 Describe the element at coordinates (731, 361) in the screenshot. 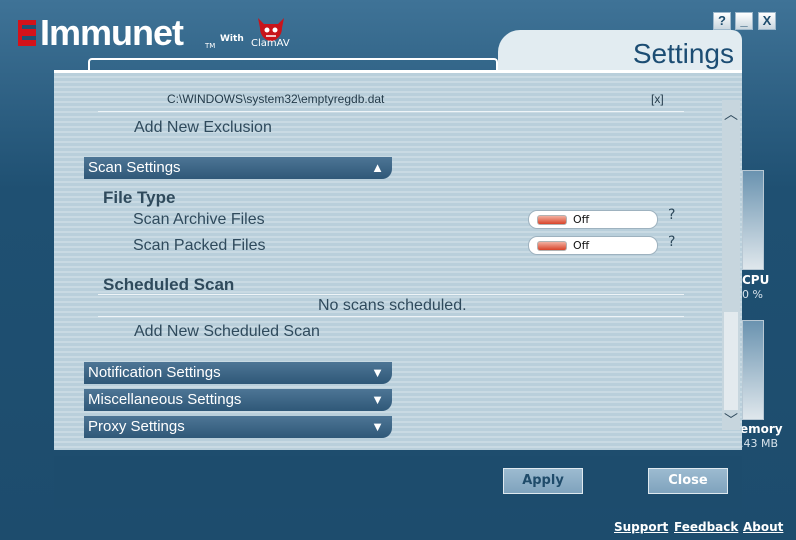

I see `scrollbar-thumb` at that location.